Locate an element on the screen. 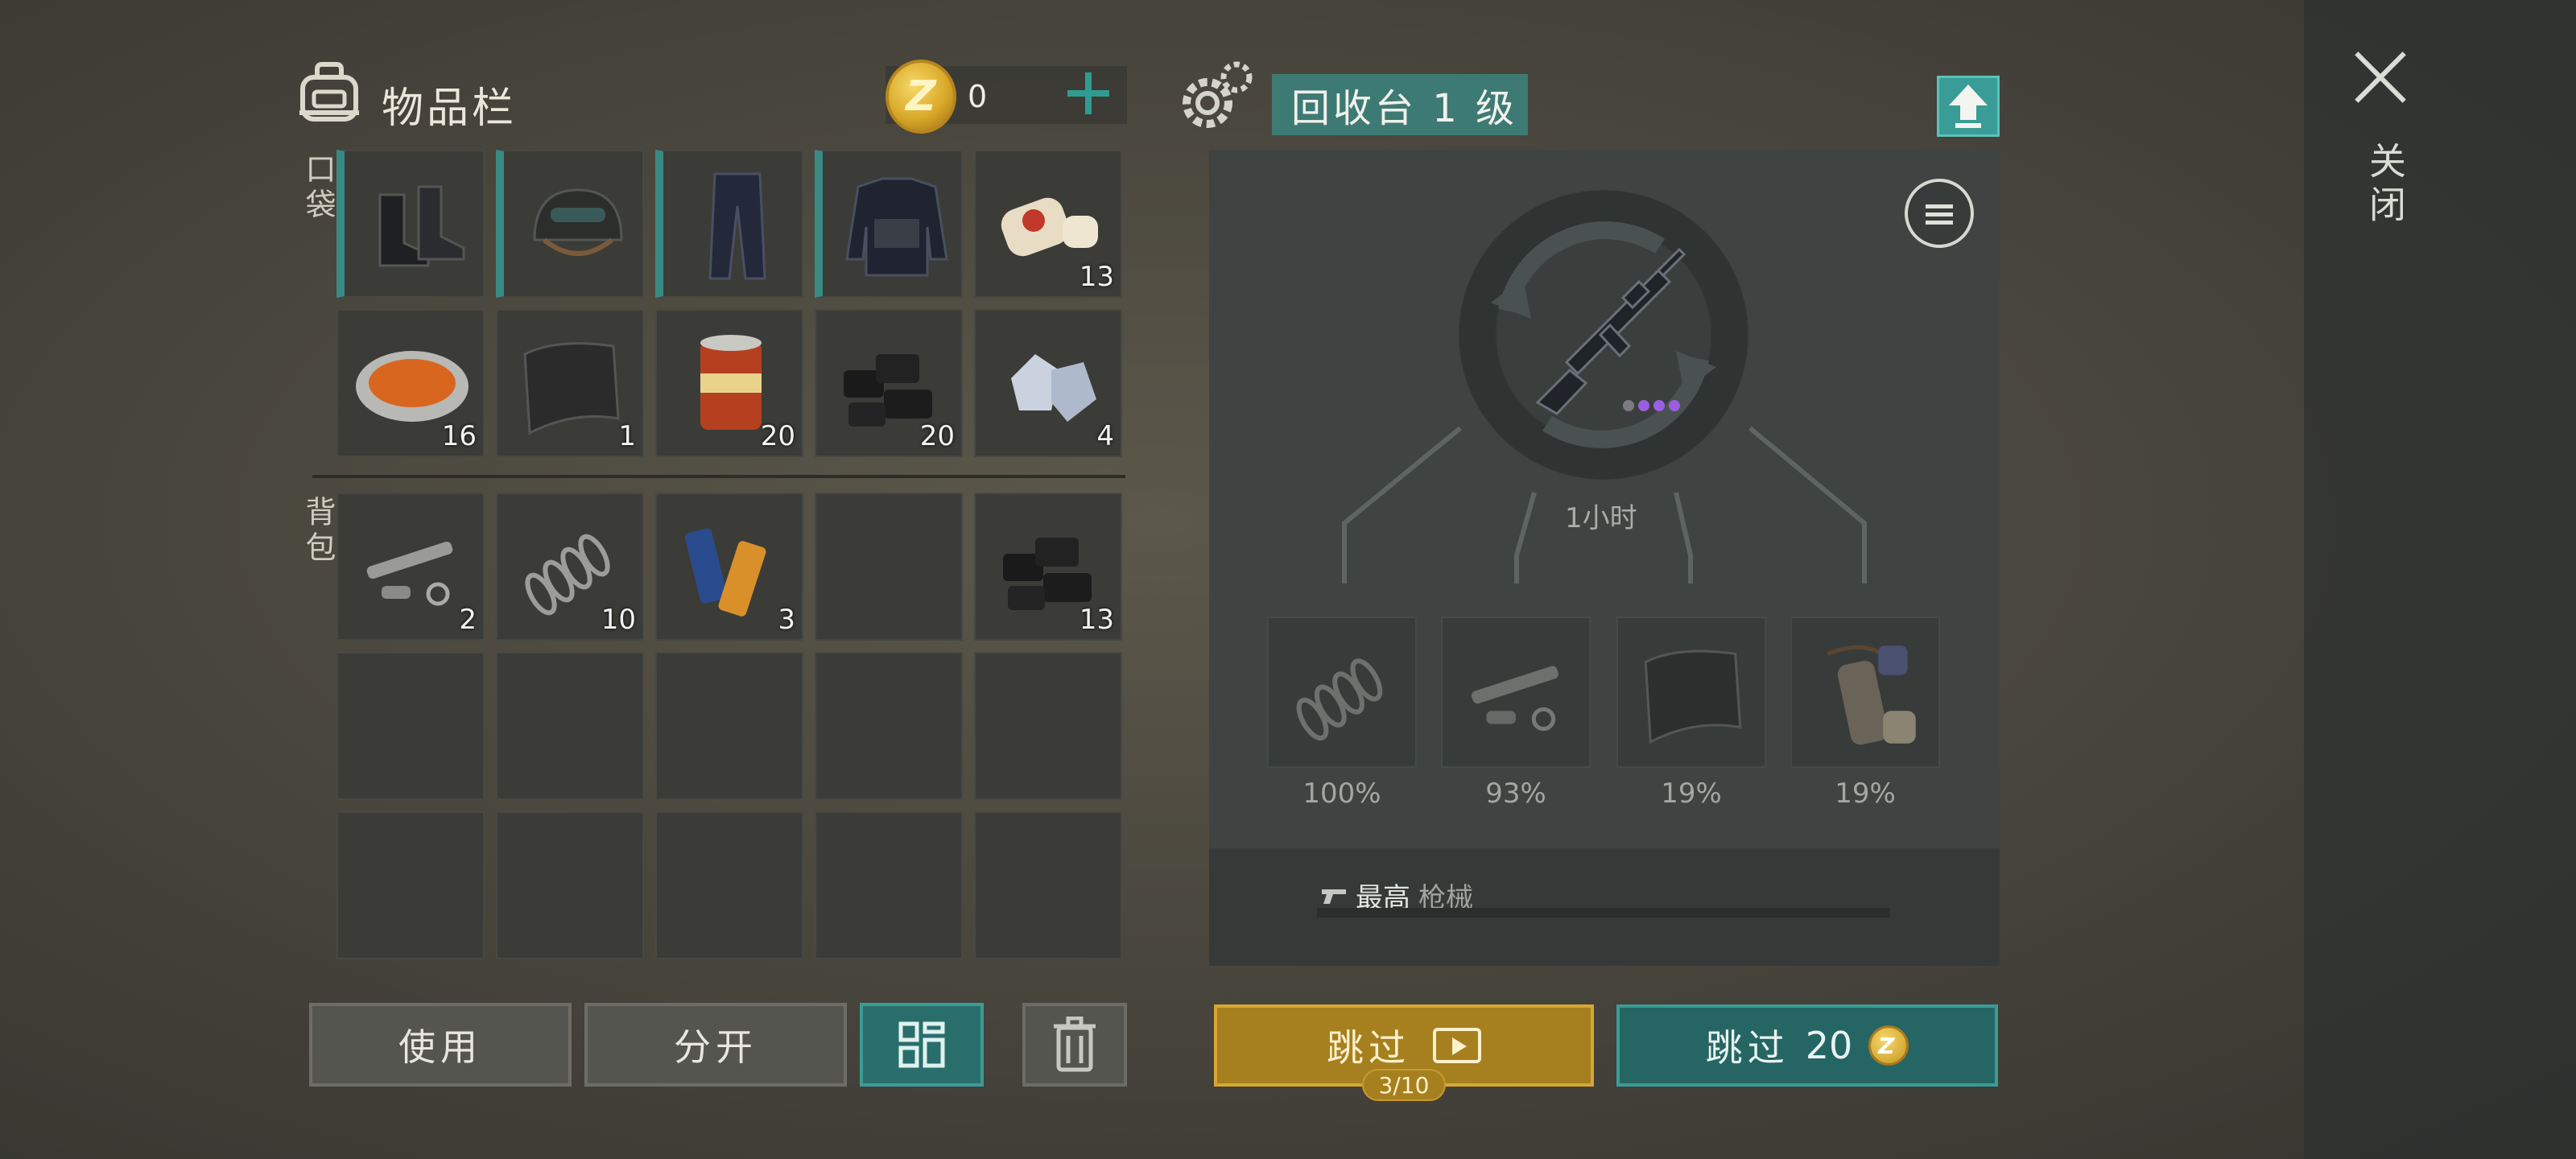 This screenshot has width=2576, height=1159. item-count: 10 is located at coordinates (618, 620).